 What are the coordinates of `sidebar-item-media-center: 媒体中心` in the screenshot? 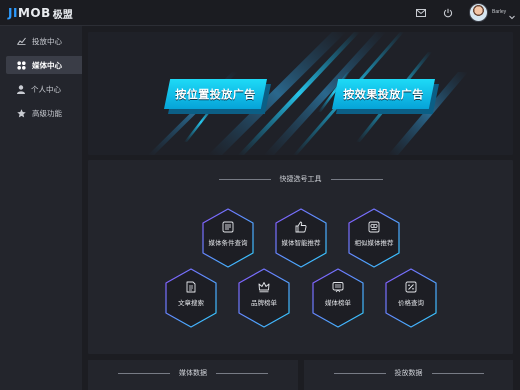 It's located at (44, 65).